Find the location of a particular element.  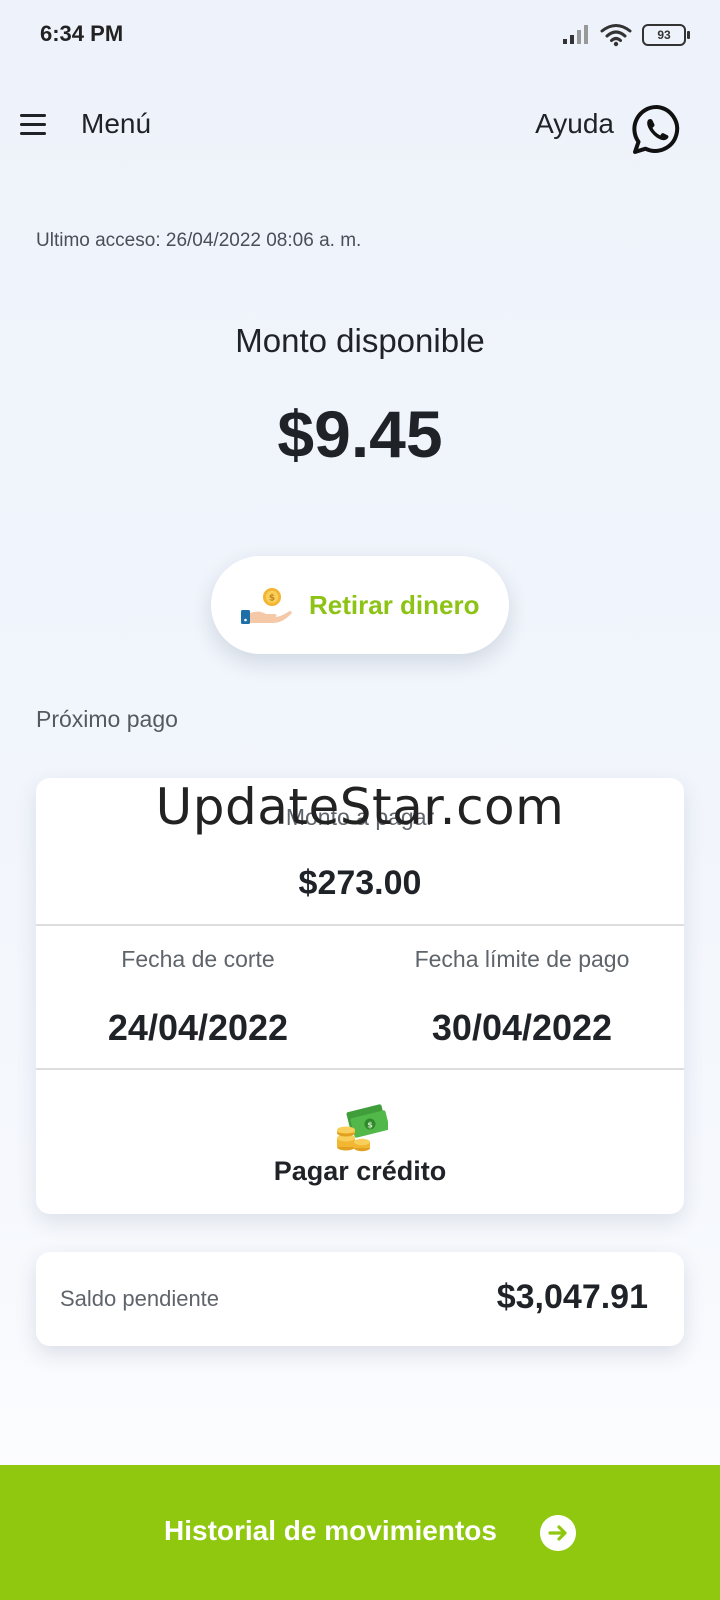

whatsapp-icon is located at coordinates (657, 130).